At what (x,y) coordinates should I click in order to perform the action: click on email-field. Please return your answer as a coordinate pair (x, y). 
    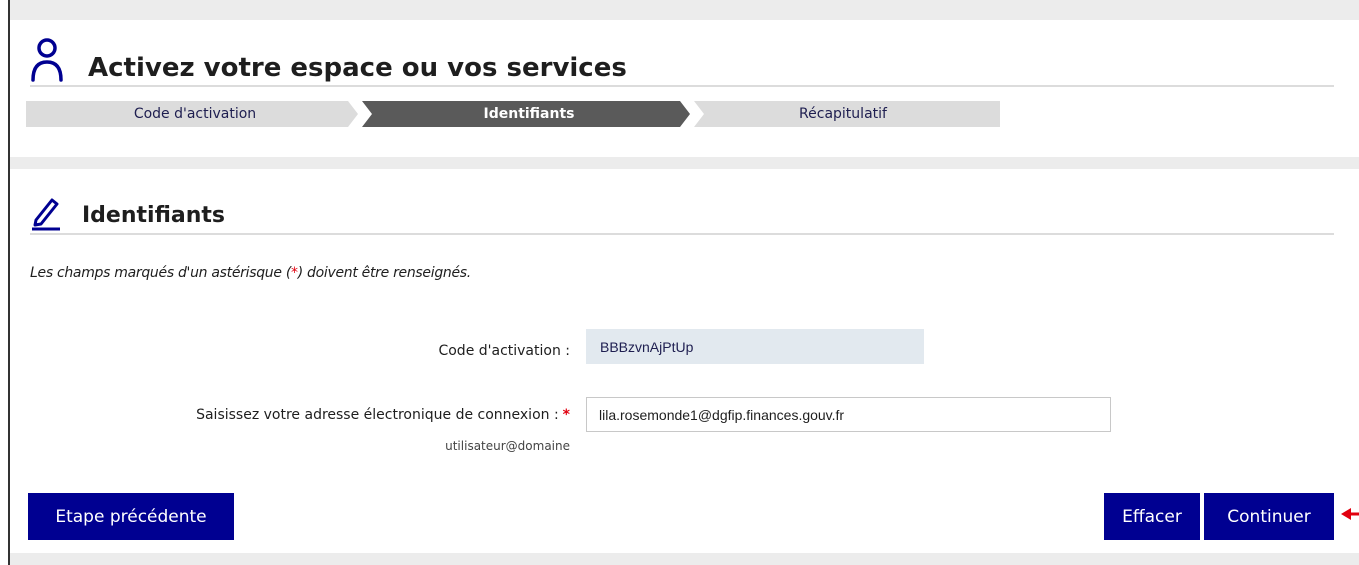
    Looking at the image, I should click on (848, 414).